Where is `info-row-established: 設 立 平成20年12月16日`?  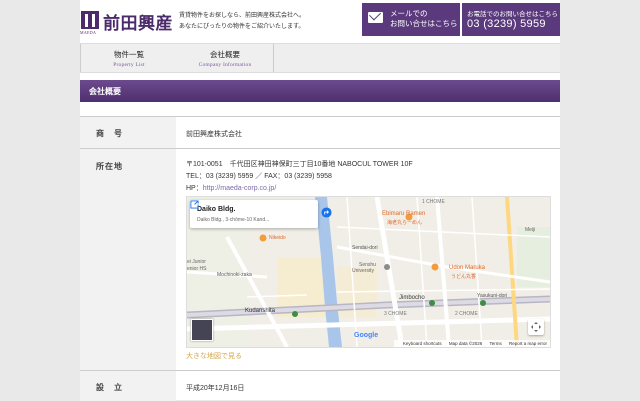 info-row-established: 設 立 平成20年12月16日 is located at coordinates (320, 385).